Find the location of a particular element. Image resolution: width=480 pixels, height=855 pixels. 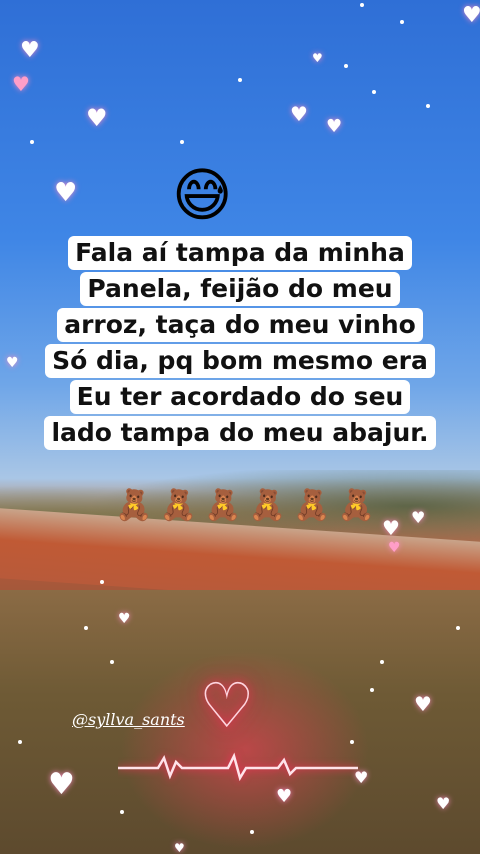

neon-heart-icon: ♡ is located at coordinates (227, 705).